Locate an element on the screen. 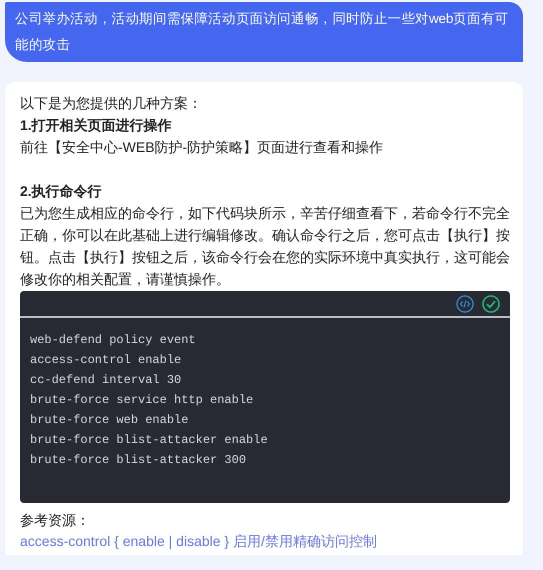 This screenshot has height=570, width=543. code-line: access-control enable is located at coordinates (106, 360).